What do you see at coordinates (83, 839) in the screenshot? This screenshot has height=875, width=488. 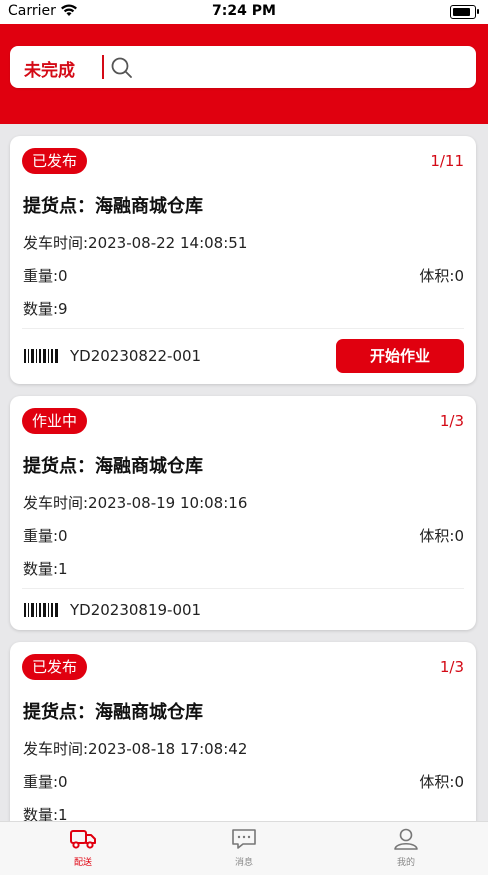 I see `truck-icon` at bounding box center [83, 839].